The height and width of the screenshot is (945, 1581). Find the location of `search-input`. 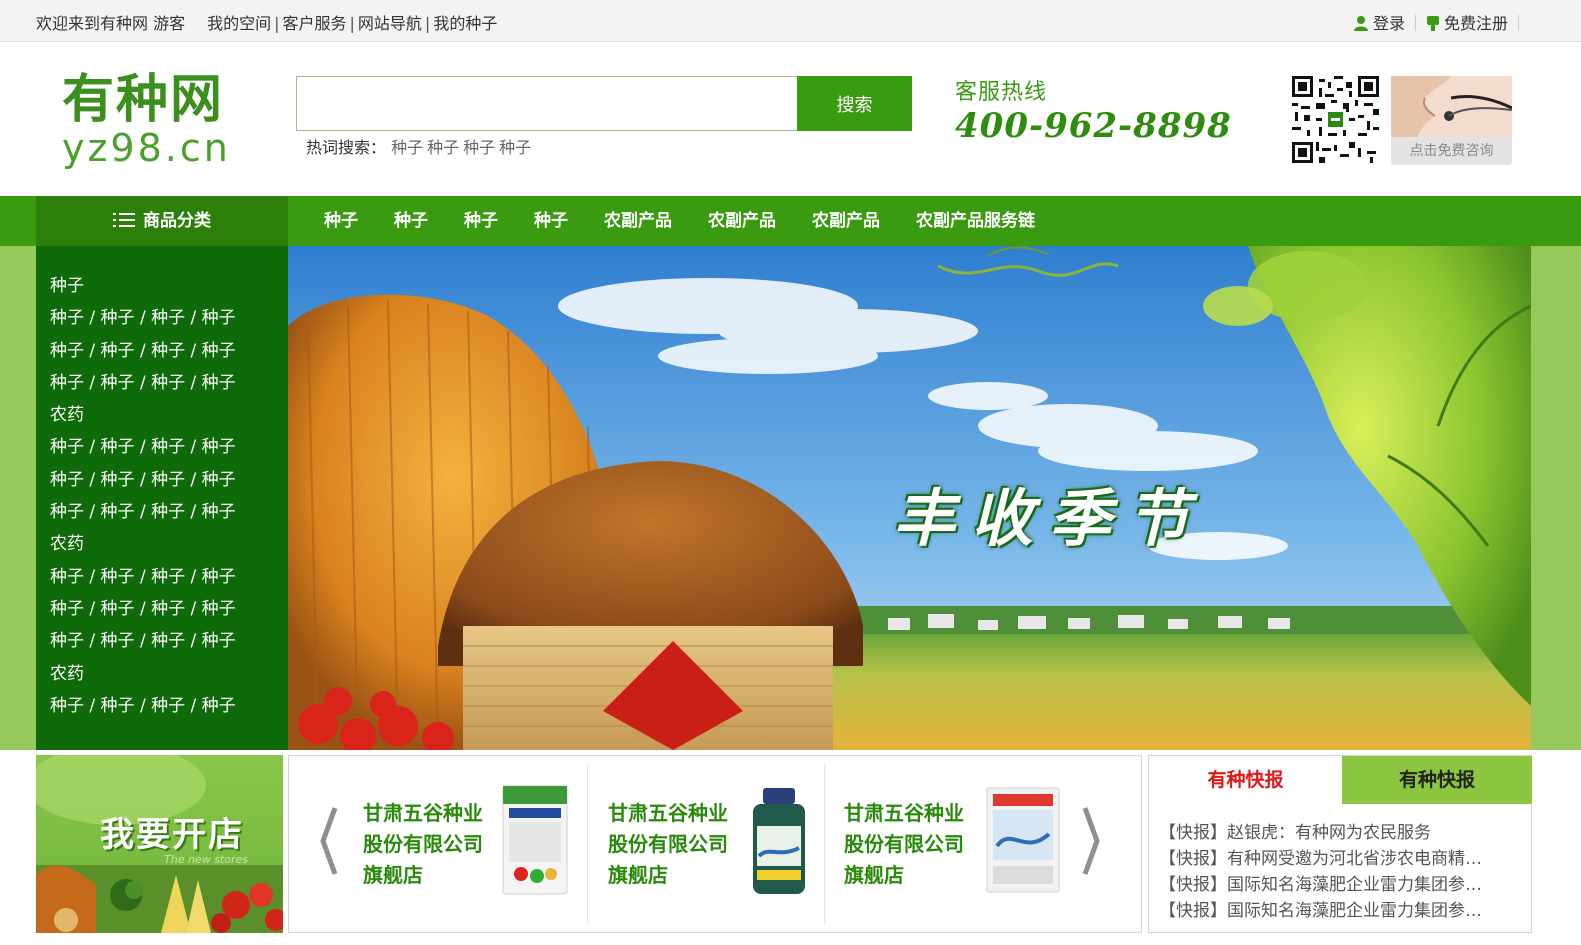

search-input is located at coordinates (547, 103).